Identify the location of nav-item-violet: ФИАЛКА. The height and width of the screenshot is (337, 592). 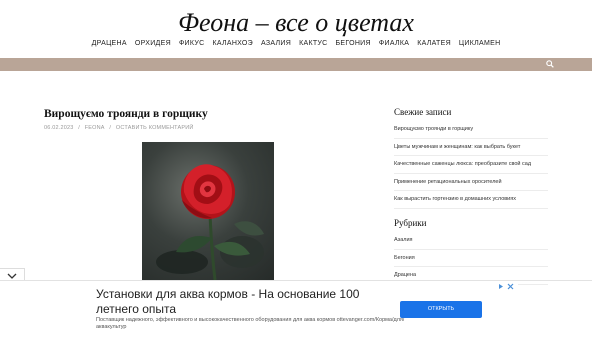
(394, 43).